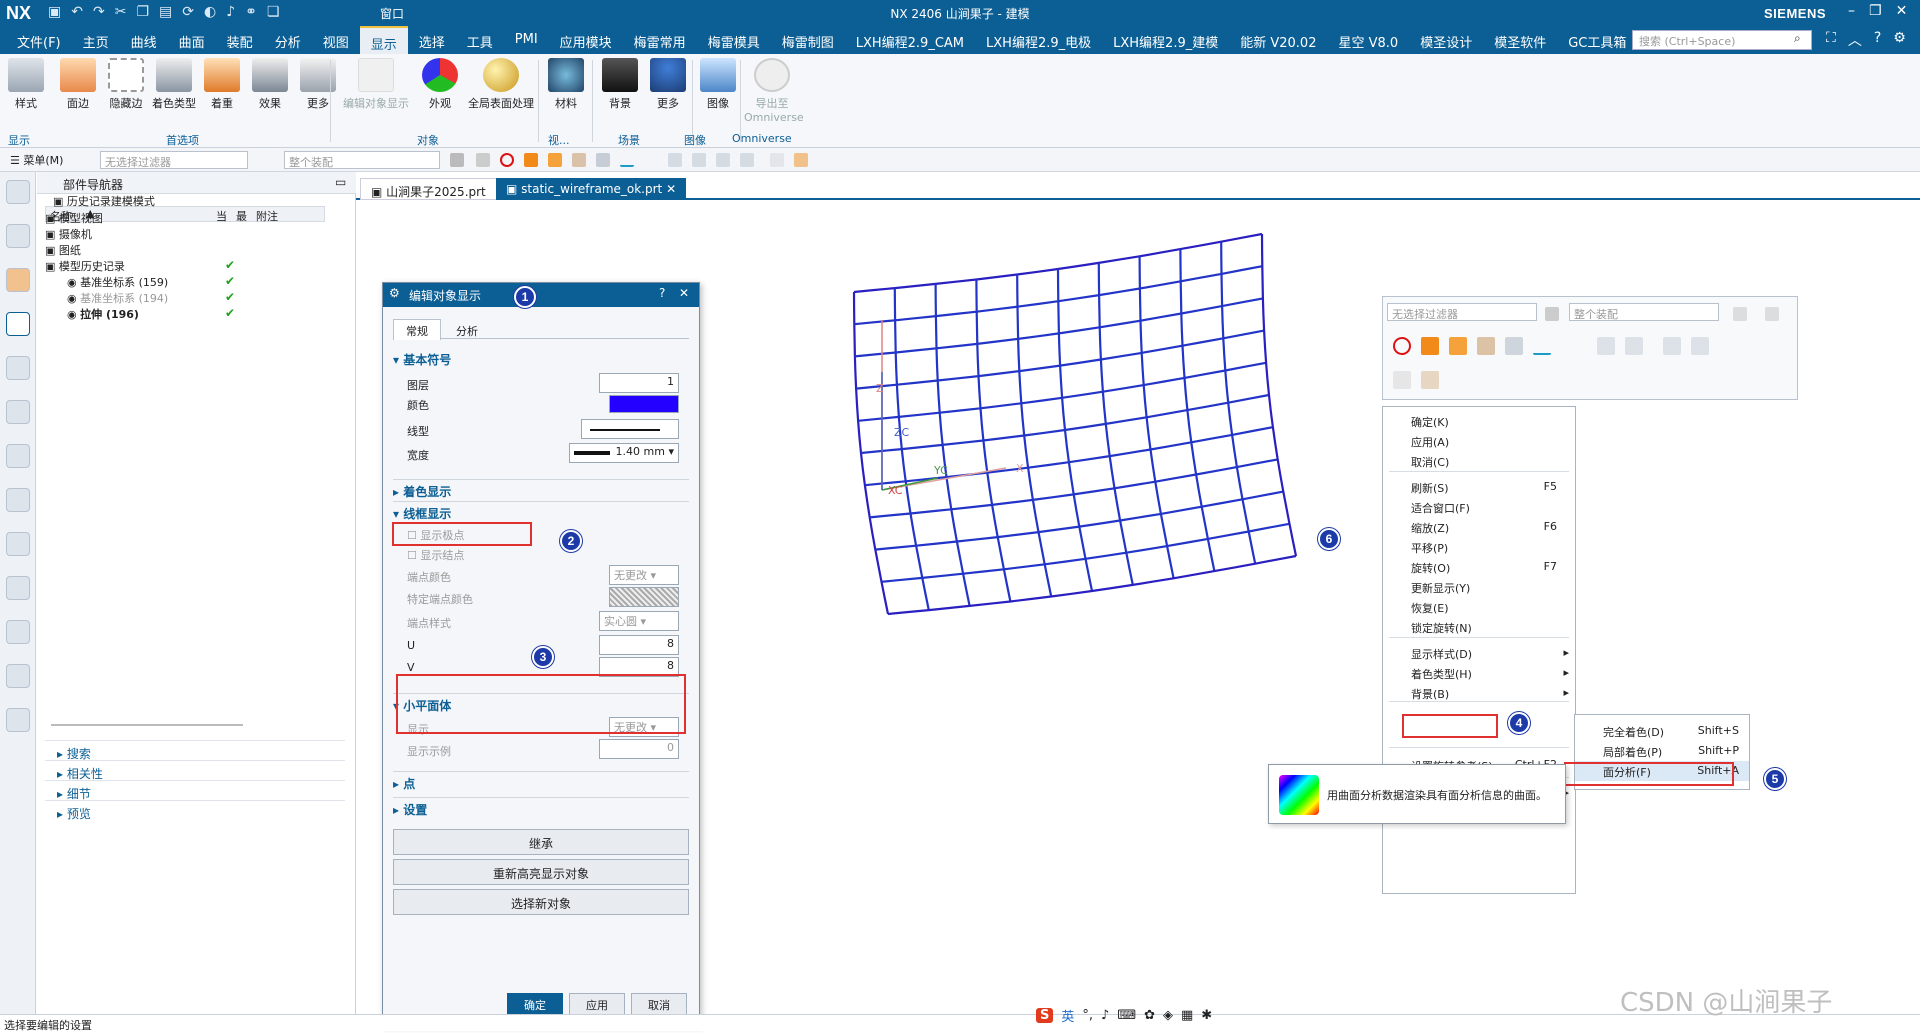 The image size is (1920, 1033). What do you see at coordinates (1552, 314) in the screenshot?
I see `context-filter-icon` at bounding box center [1552, 314].